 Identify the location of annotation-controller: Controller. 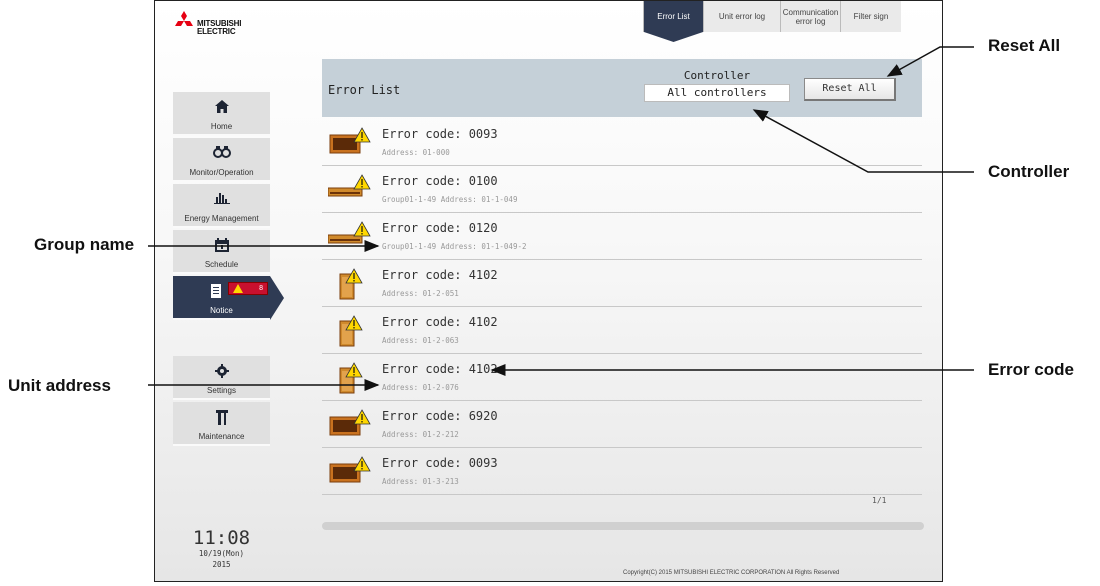
(1029, 171).